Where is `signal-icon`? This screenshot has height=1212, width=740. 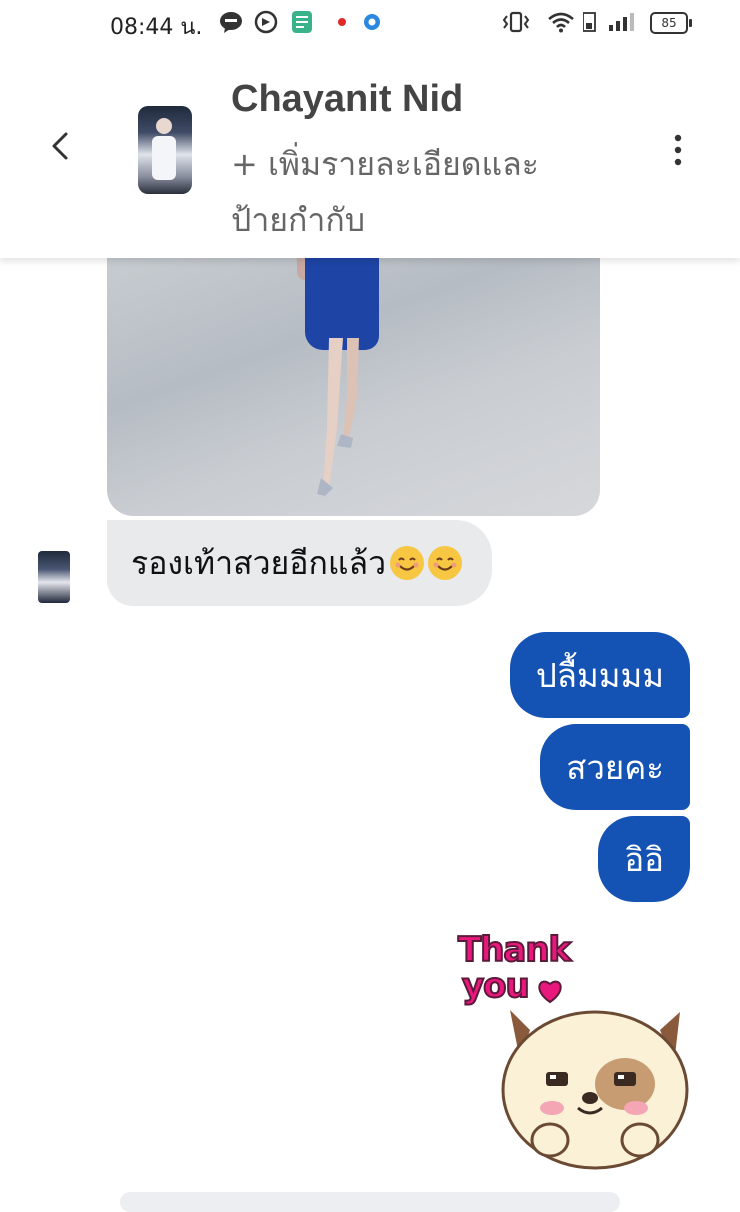 signal-icon is located at coordinates (610, 22).